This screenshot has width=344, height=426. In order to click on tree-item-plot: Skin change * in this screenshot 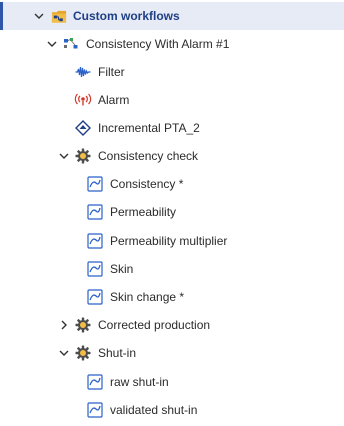, I will do `click(172, 297)`.